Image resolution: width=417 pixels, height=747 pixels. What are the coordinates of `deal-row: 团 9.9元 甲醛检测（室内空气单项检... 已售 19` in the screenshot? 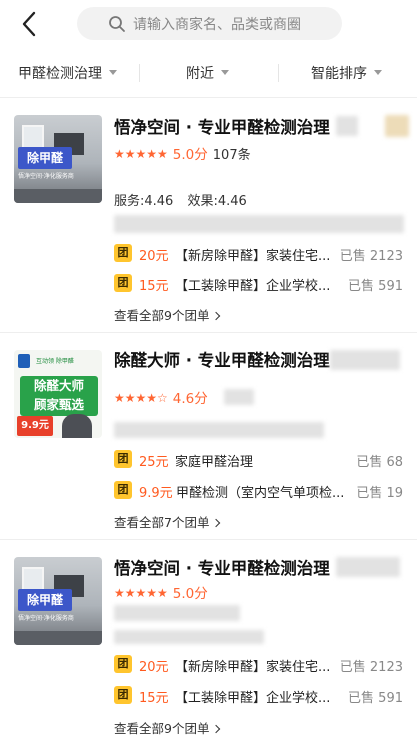 It's located at (260, 491).